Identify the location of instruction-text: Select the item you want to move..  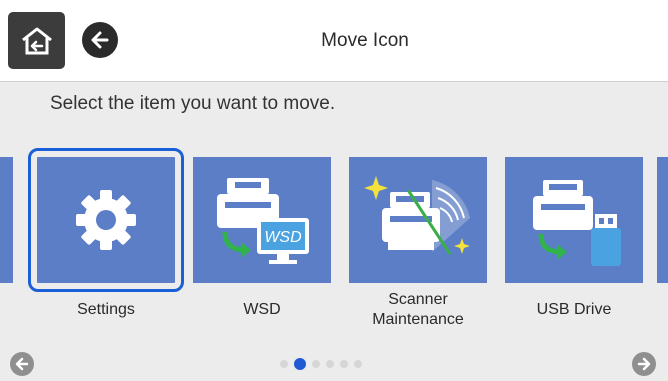
(193, 103).